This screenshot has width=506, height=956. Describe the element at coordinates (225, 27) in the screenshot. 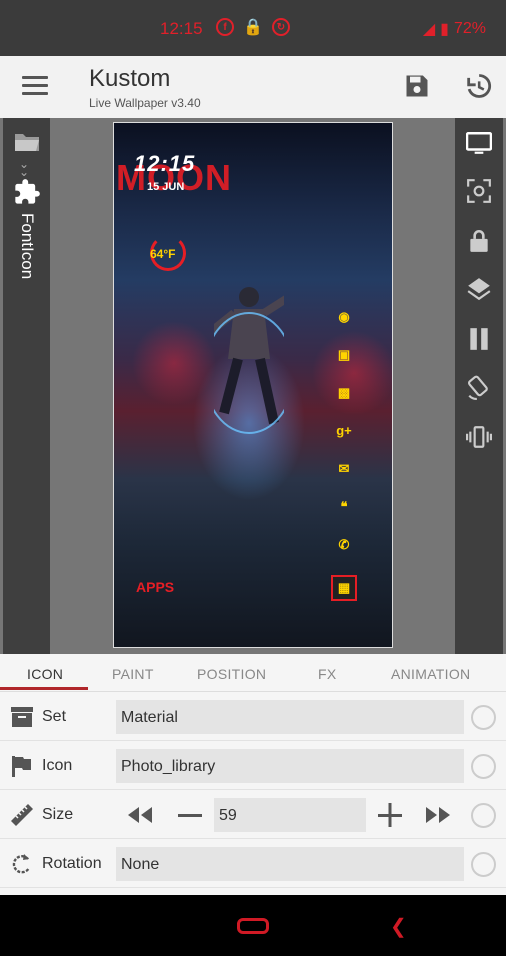

I see `facebook-icon: f` at that location.